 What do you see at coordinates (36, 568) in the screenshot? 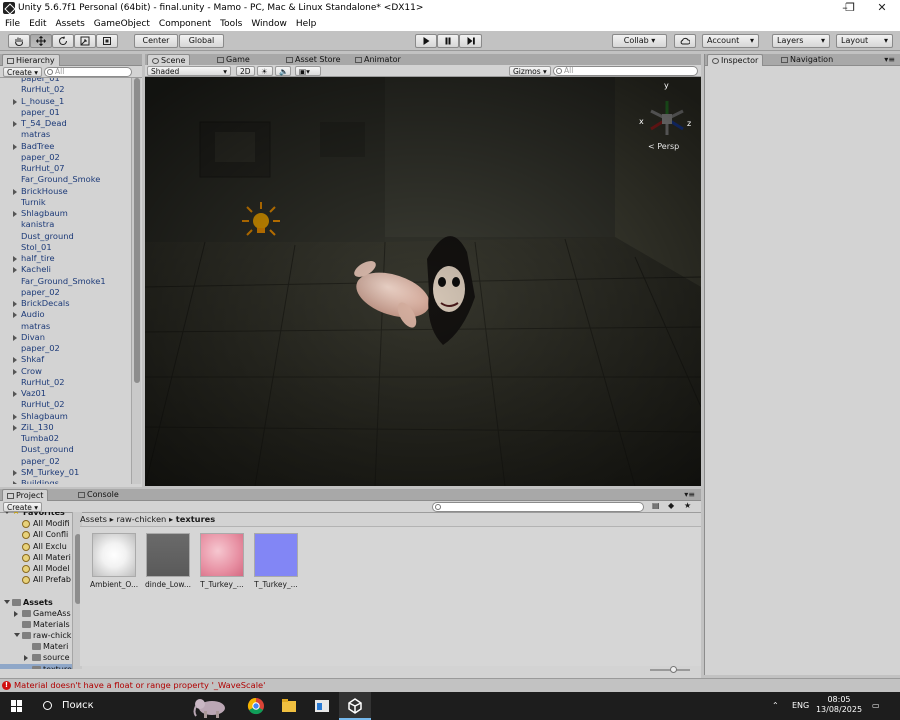
I see `project-tree-item: All Model` at bounding box center [36, 568].